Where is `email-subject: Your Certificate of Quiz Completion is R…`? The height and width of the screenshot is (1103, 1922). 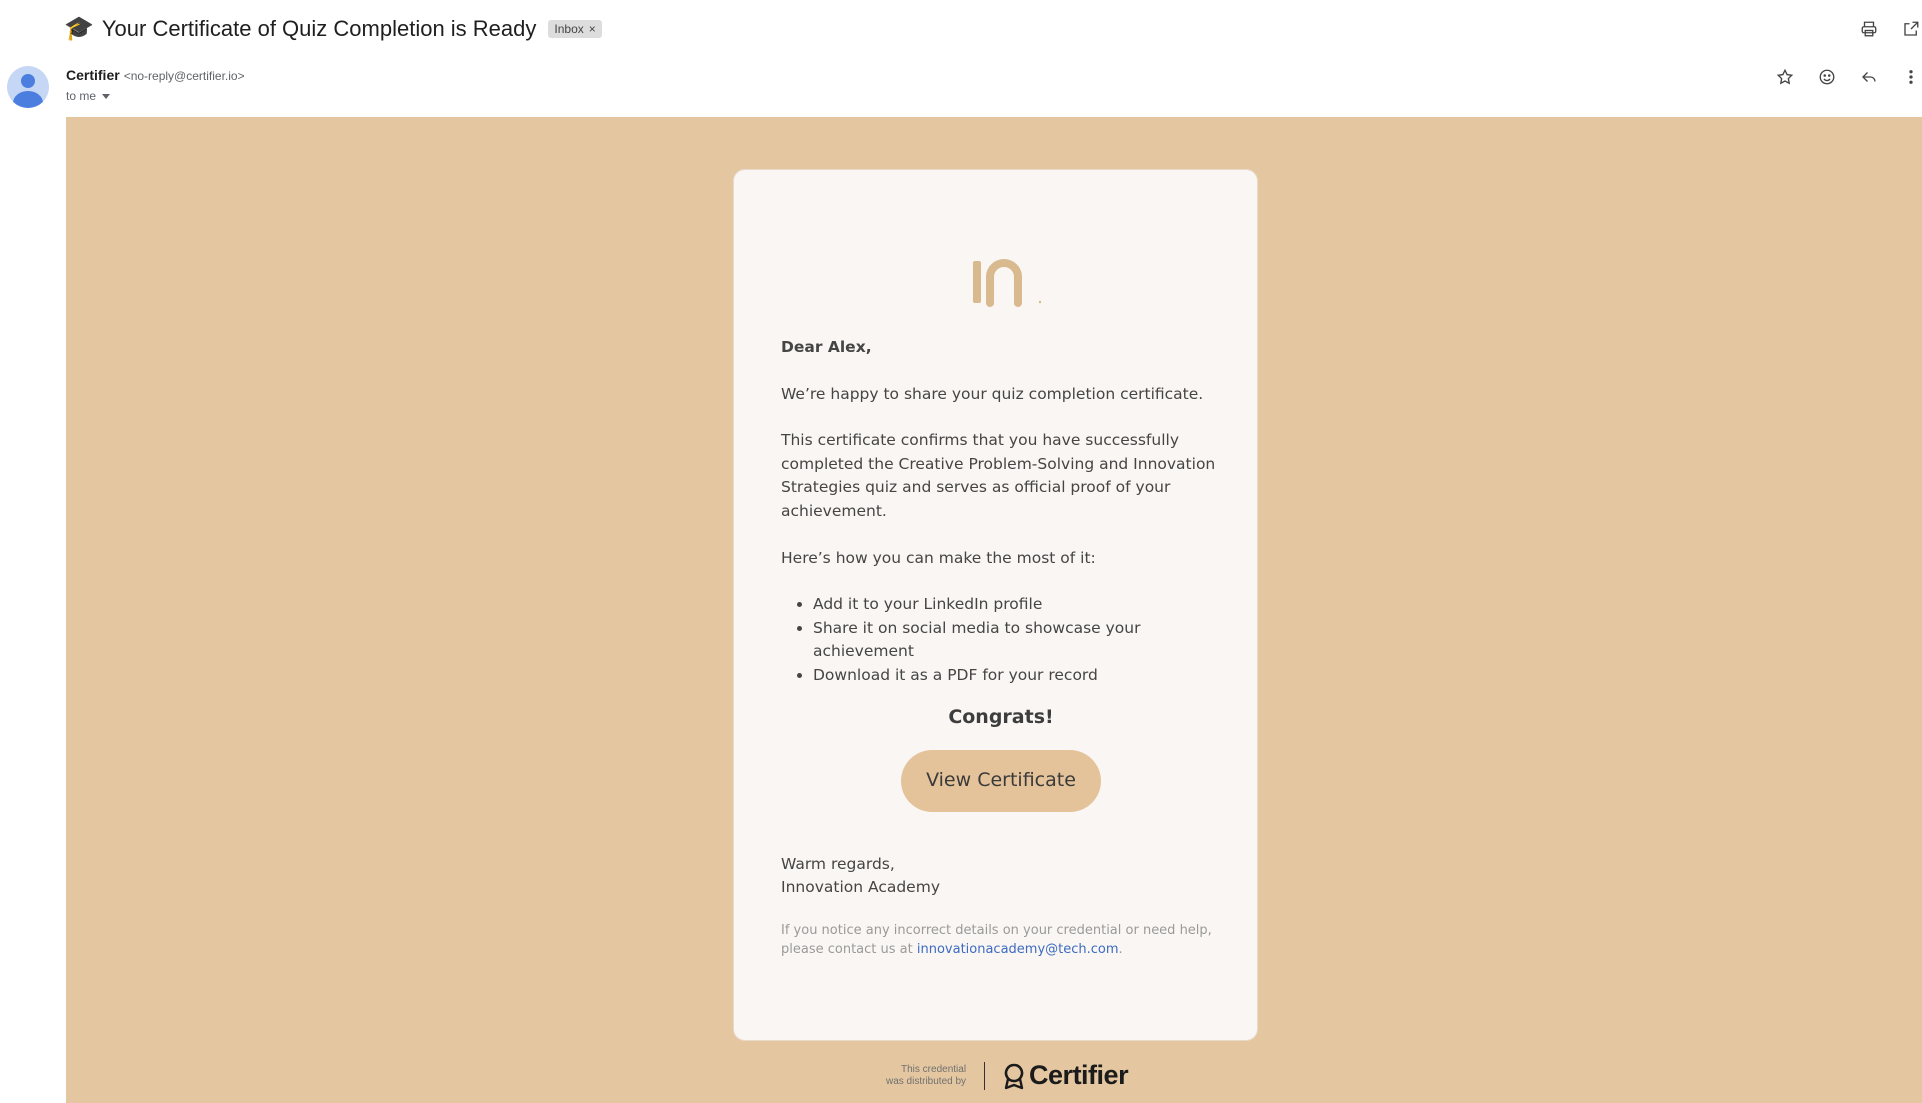 email-subject: Your Certificate of Quiz Completion is R… is located at coordinates (319, 28).